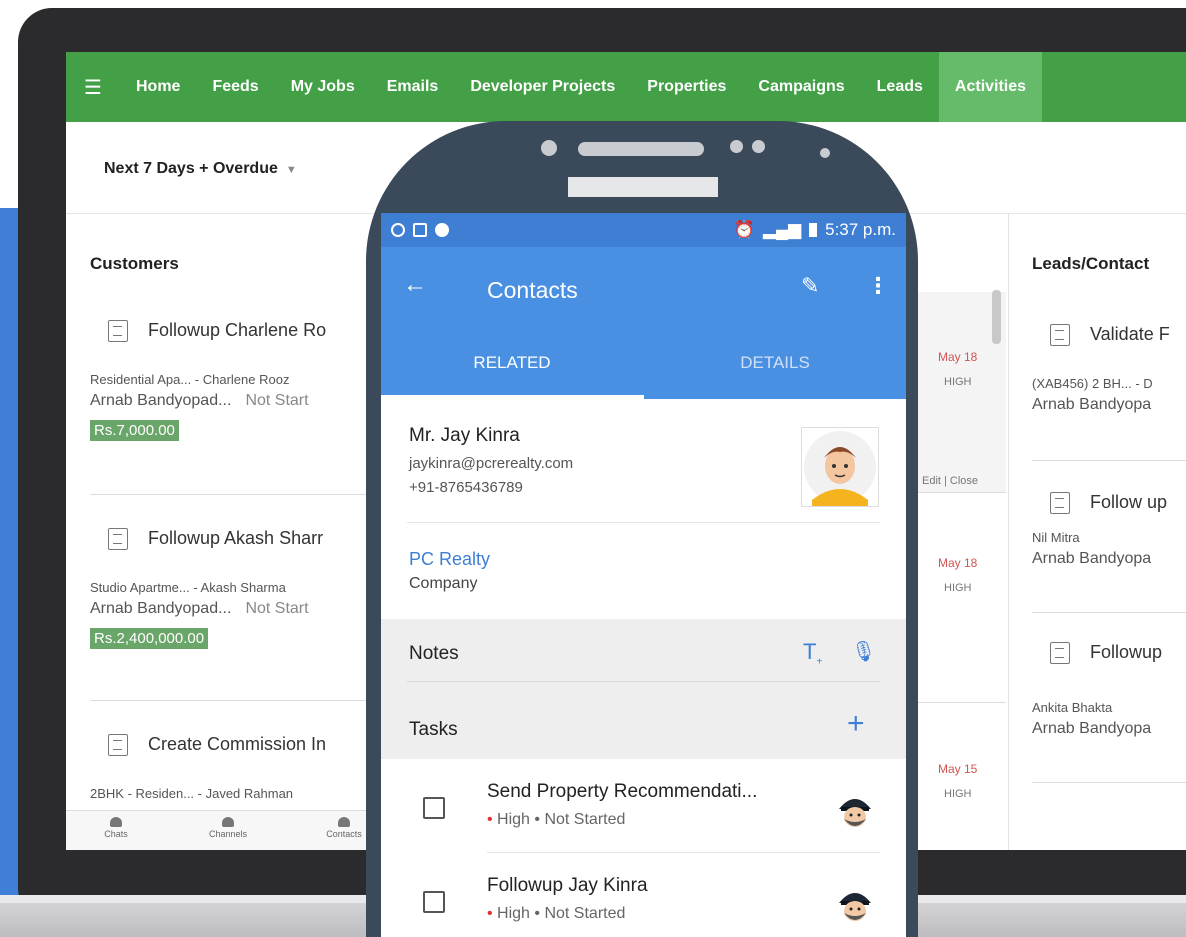 The image size is (1186, 937). What do you see at coordinates (235, 87) in the screenshot?
I see `nav-feeds: Feeds` at bounding box center [235, 87].